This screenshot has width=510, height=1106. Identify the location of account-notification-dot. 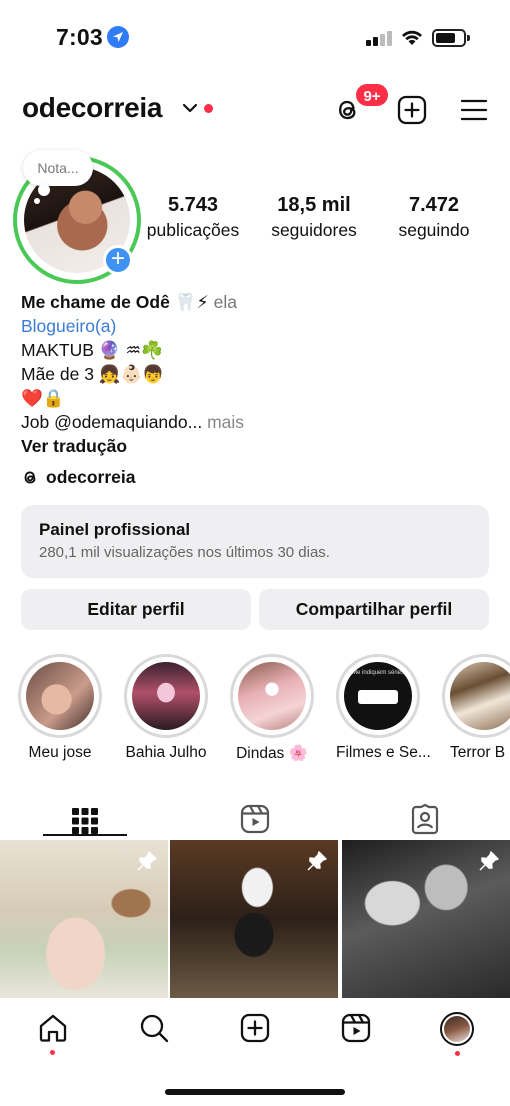
(208, 108).